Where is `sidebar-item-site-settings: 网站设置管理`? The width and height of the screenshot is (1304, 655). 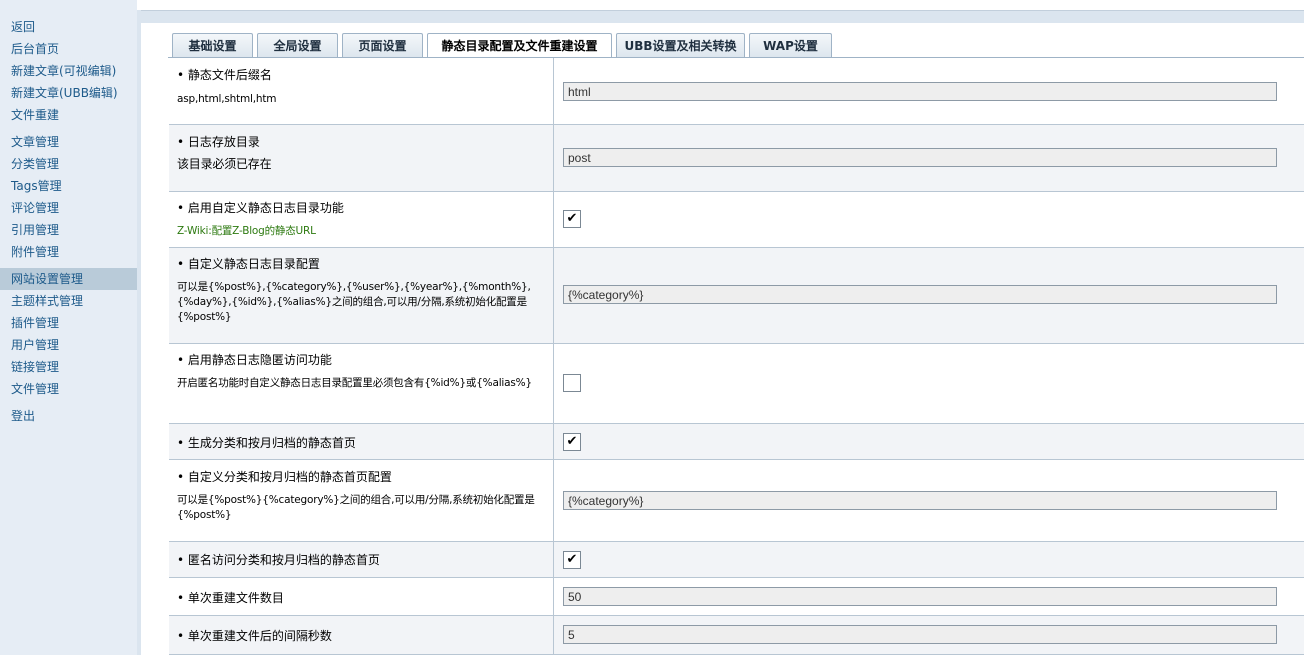 sidebar-item-site-settings: 网站设置管理 is located at coordinates (68, 279).